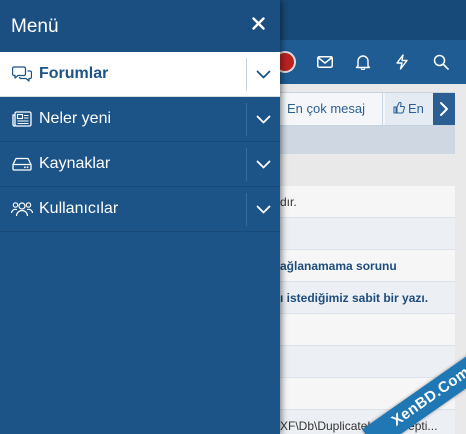 This screenshot has width=466, height=434. I want to click on expand-kaynaklar-toggle, so click(263, 165).